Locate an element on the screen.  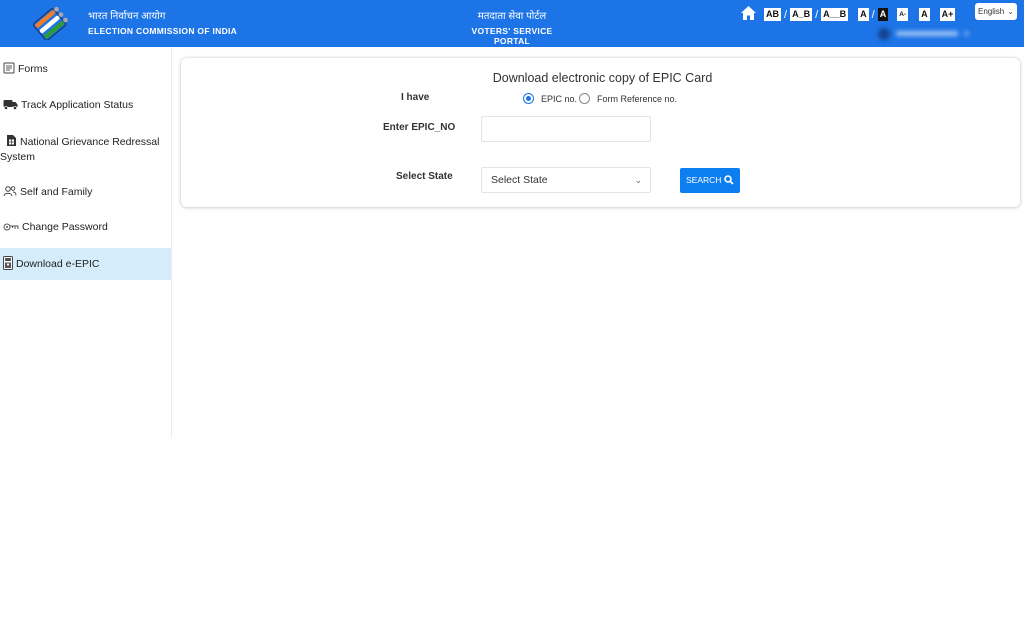
language-select: English ⌄ is located at coordinates (996, 11).